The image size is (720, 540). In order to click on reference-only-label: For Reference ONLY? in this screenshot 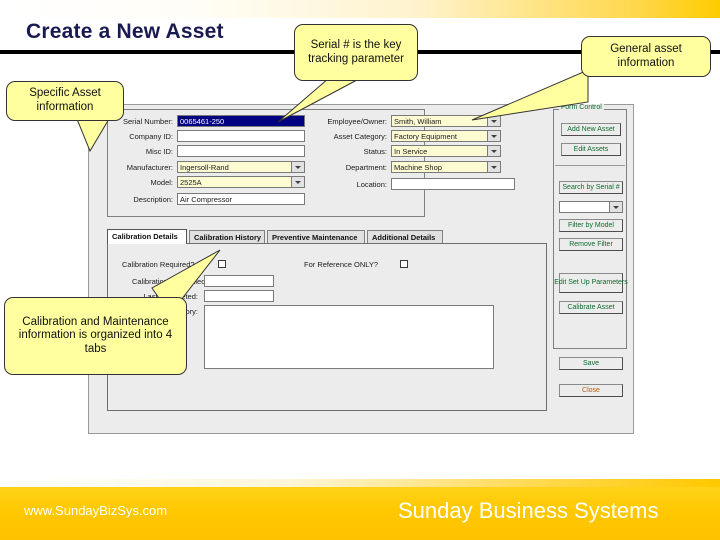, I will do `click(341, 264)`.